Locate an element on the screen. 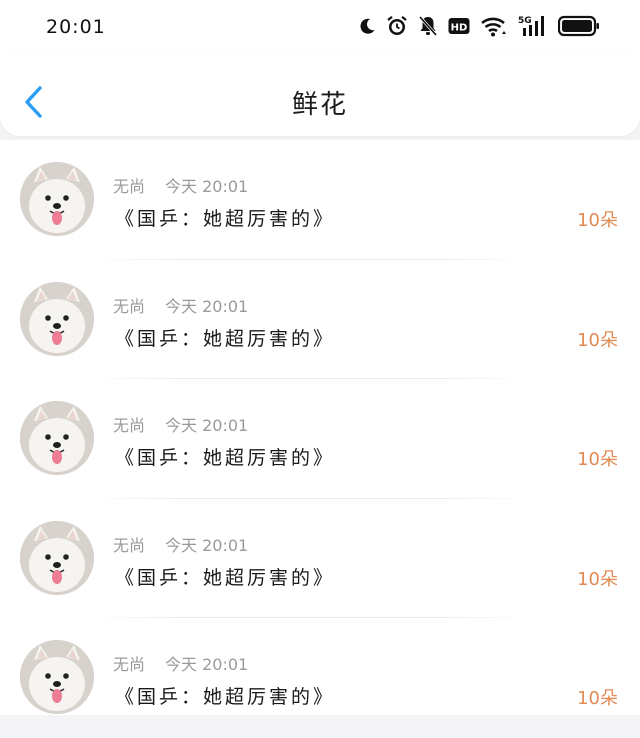 This screenshot has height=738, width=640. hd-label: HD is located at coordinates (459, 28).